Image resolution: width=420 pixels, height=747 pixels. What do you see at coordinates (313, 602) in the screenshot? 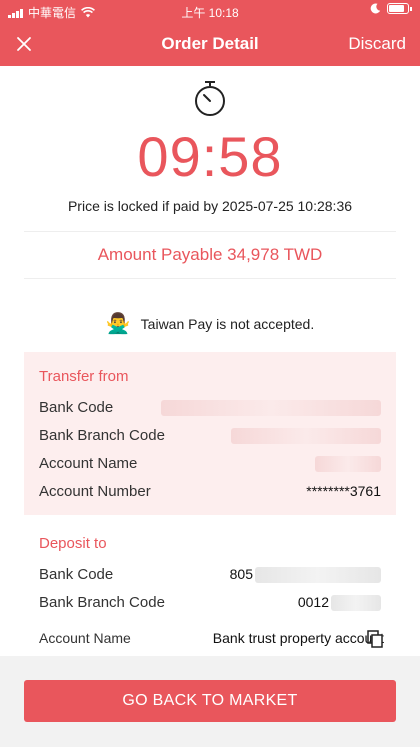
I see `branch-code-value: 0012` at bounding box center [313, 602].